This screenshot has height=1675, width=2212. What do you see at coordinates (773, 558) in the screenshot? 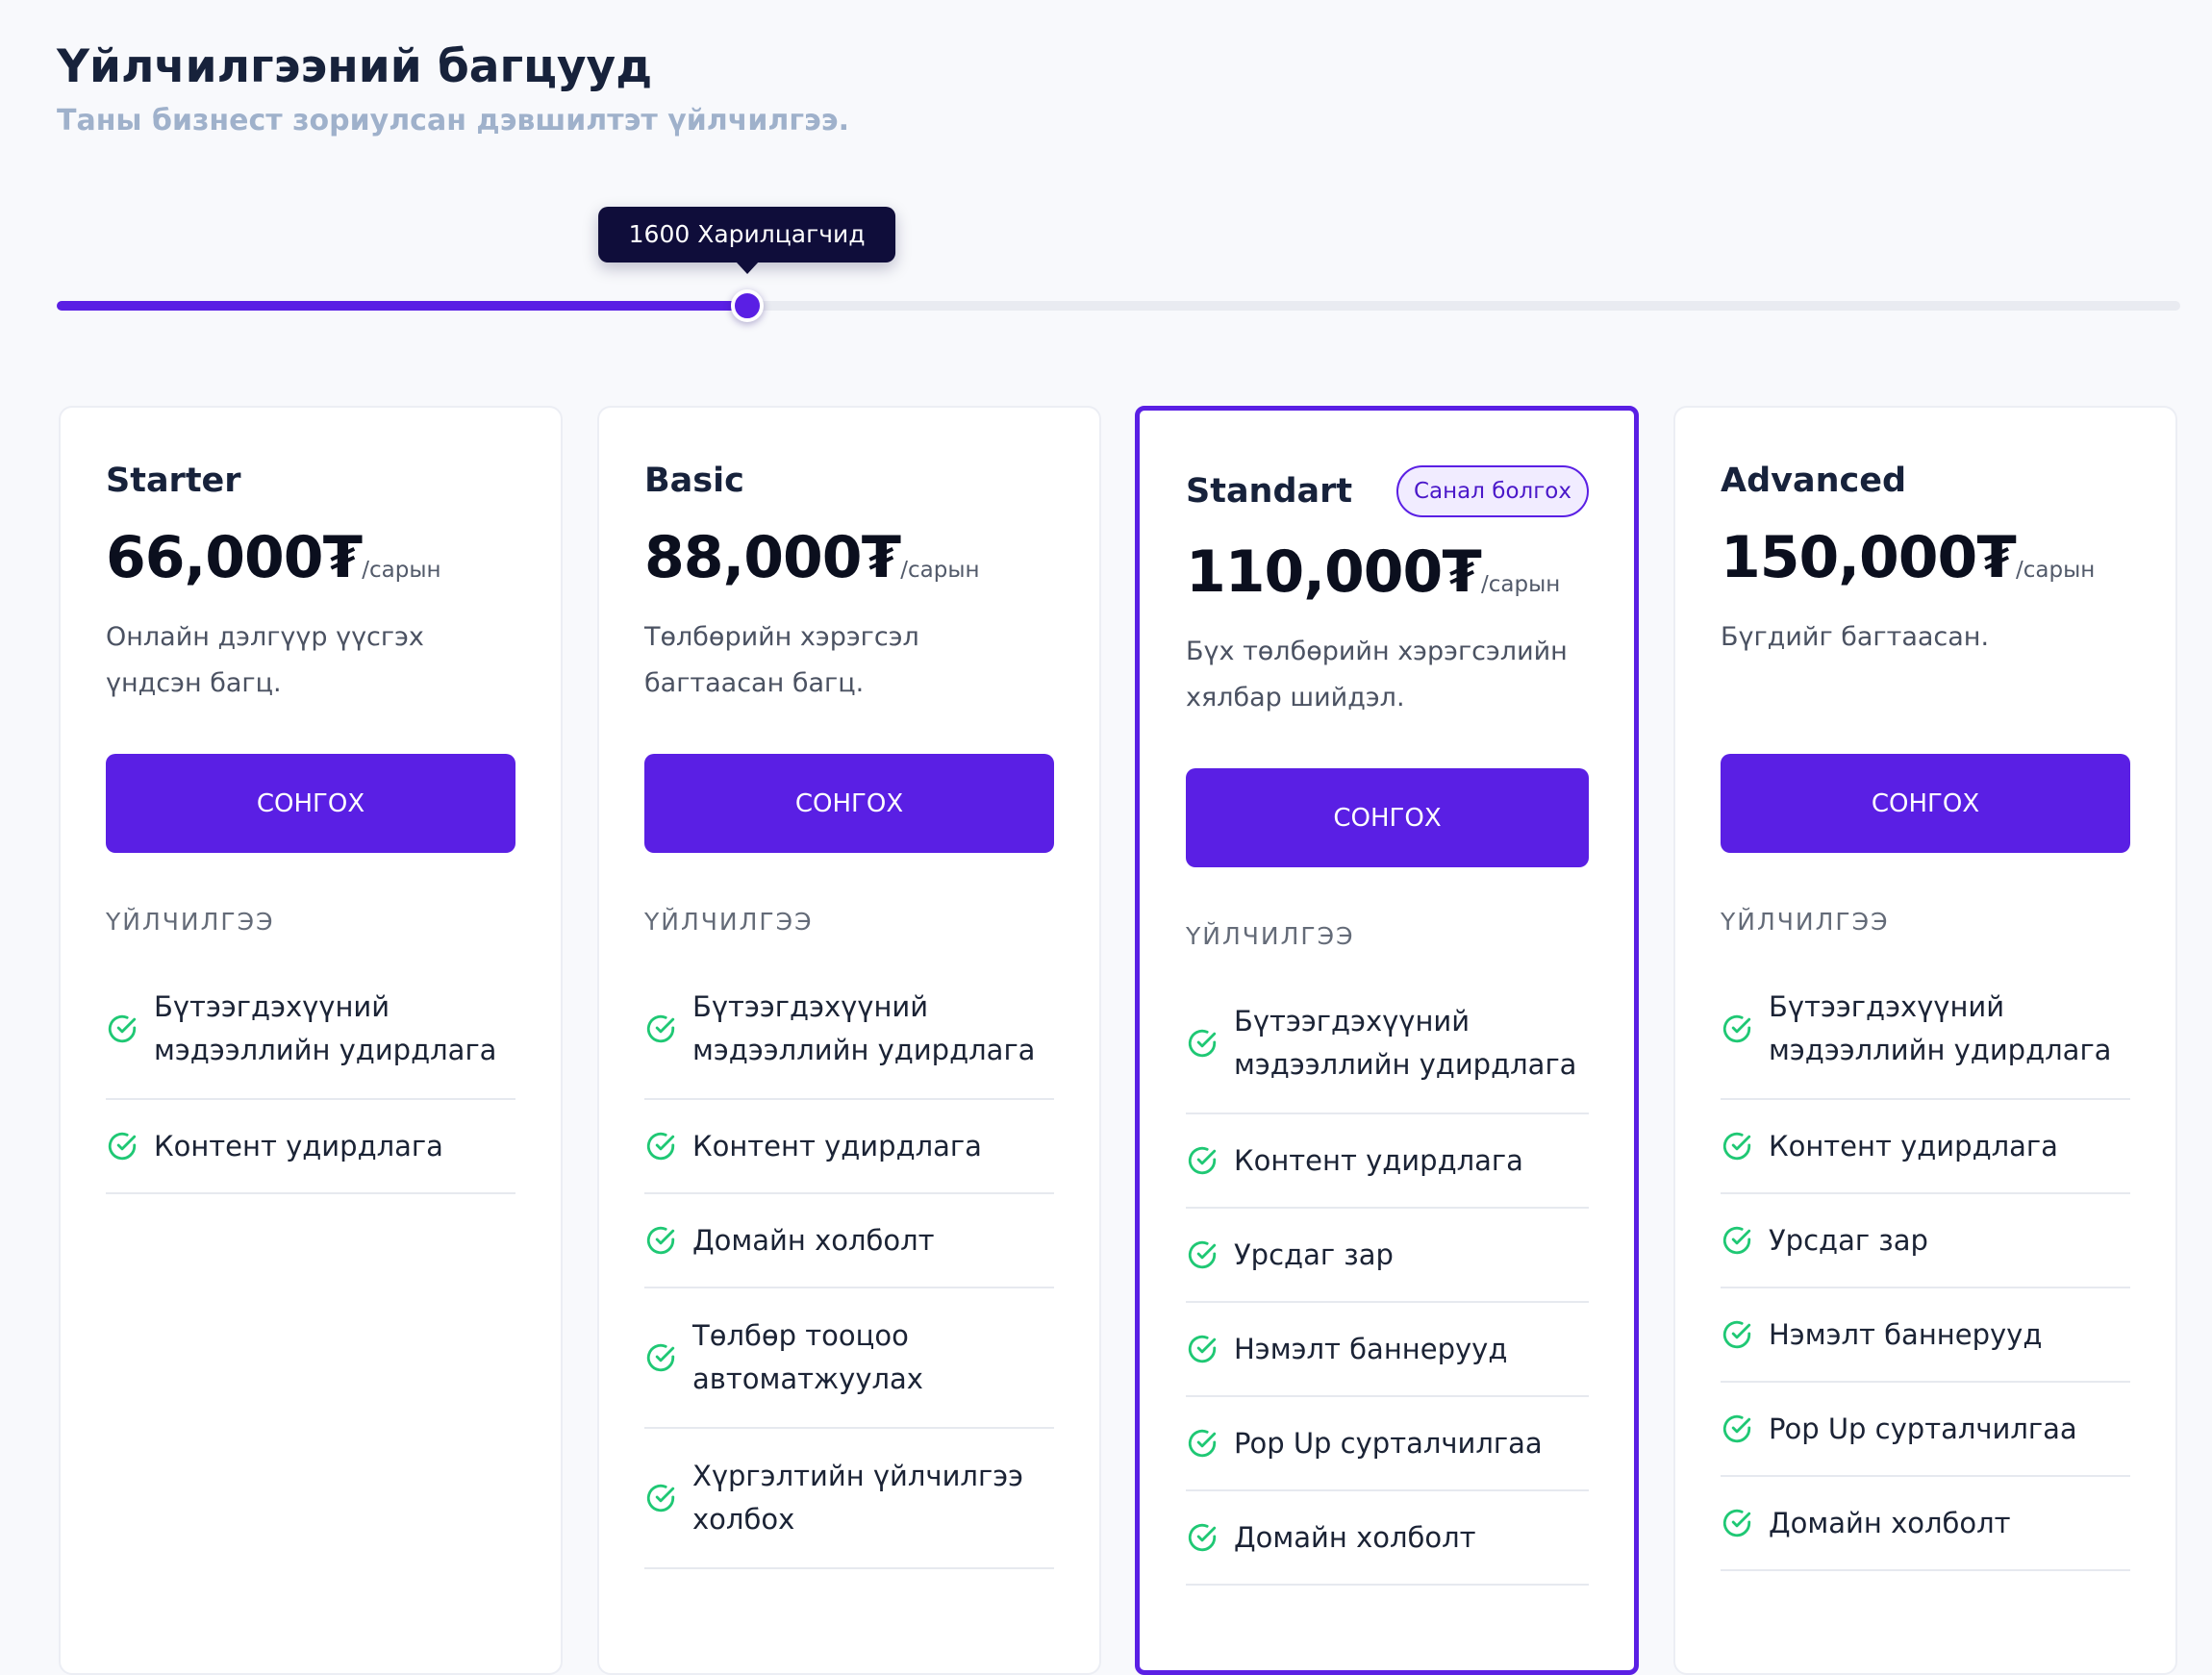
I see `plan-price: 88,000₮` at bounding box center [773, 558].